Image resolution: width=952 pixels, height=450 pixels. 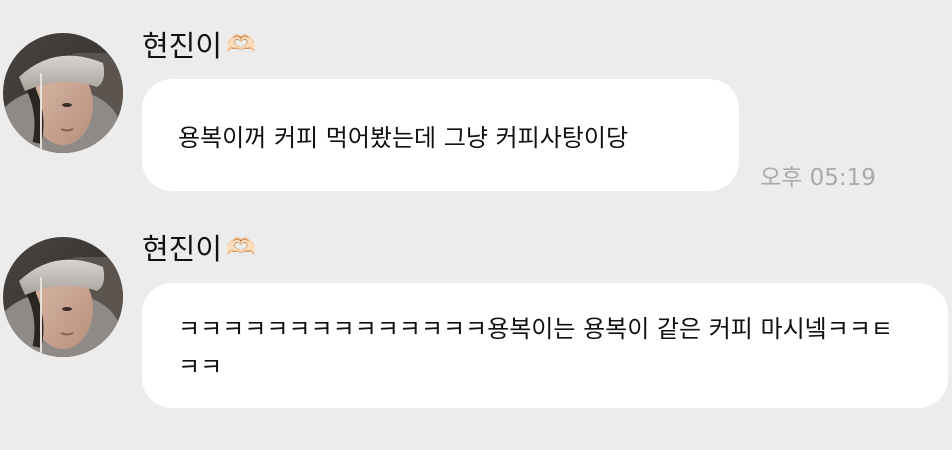 I want to click on message-text: 용복이꺼 커피 먹어봤는데 그냥 커피사탕이당, so click(x=403, y=137).